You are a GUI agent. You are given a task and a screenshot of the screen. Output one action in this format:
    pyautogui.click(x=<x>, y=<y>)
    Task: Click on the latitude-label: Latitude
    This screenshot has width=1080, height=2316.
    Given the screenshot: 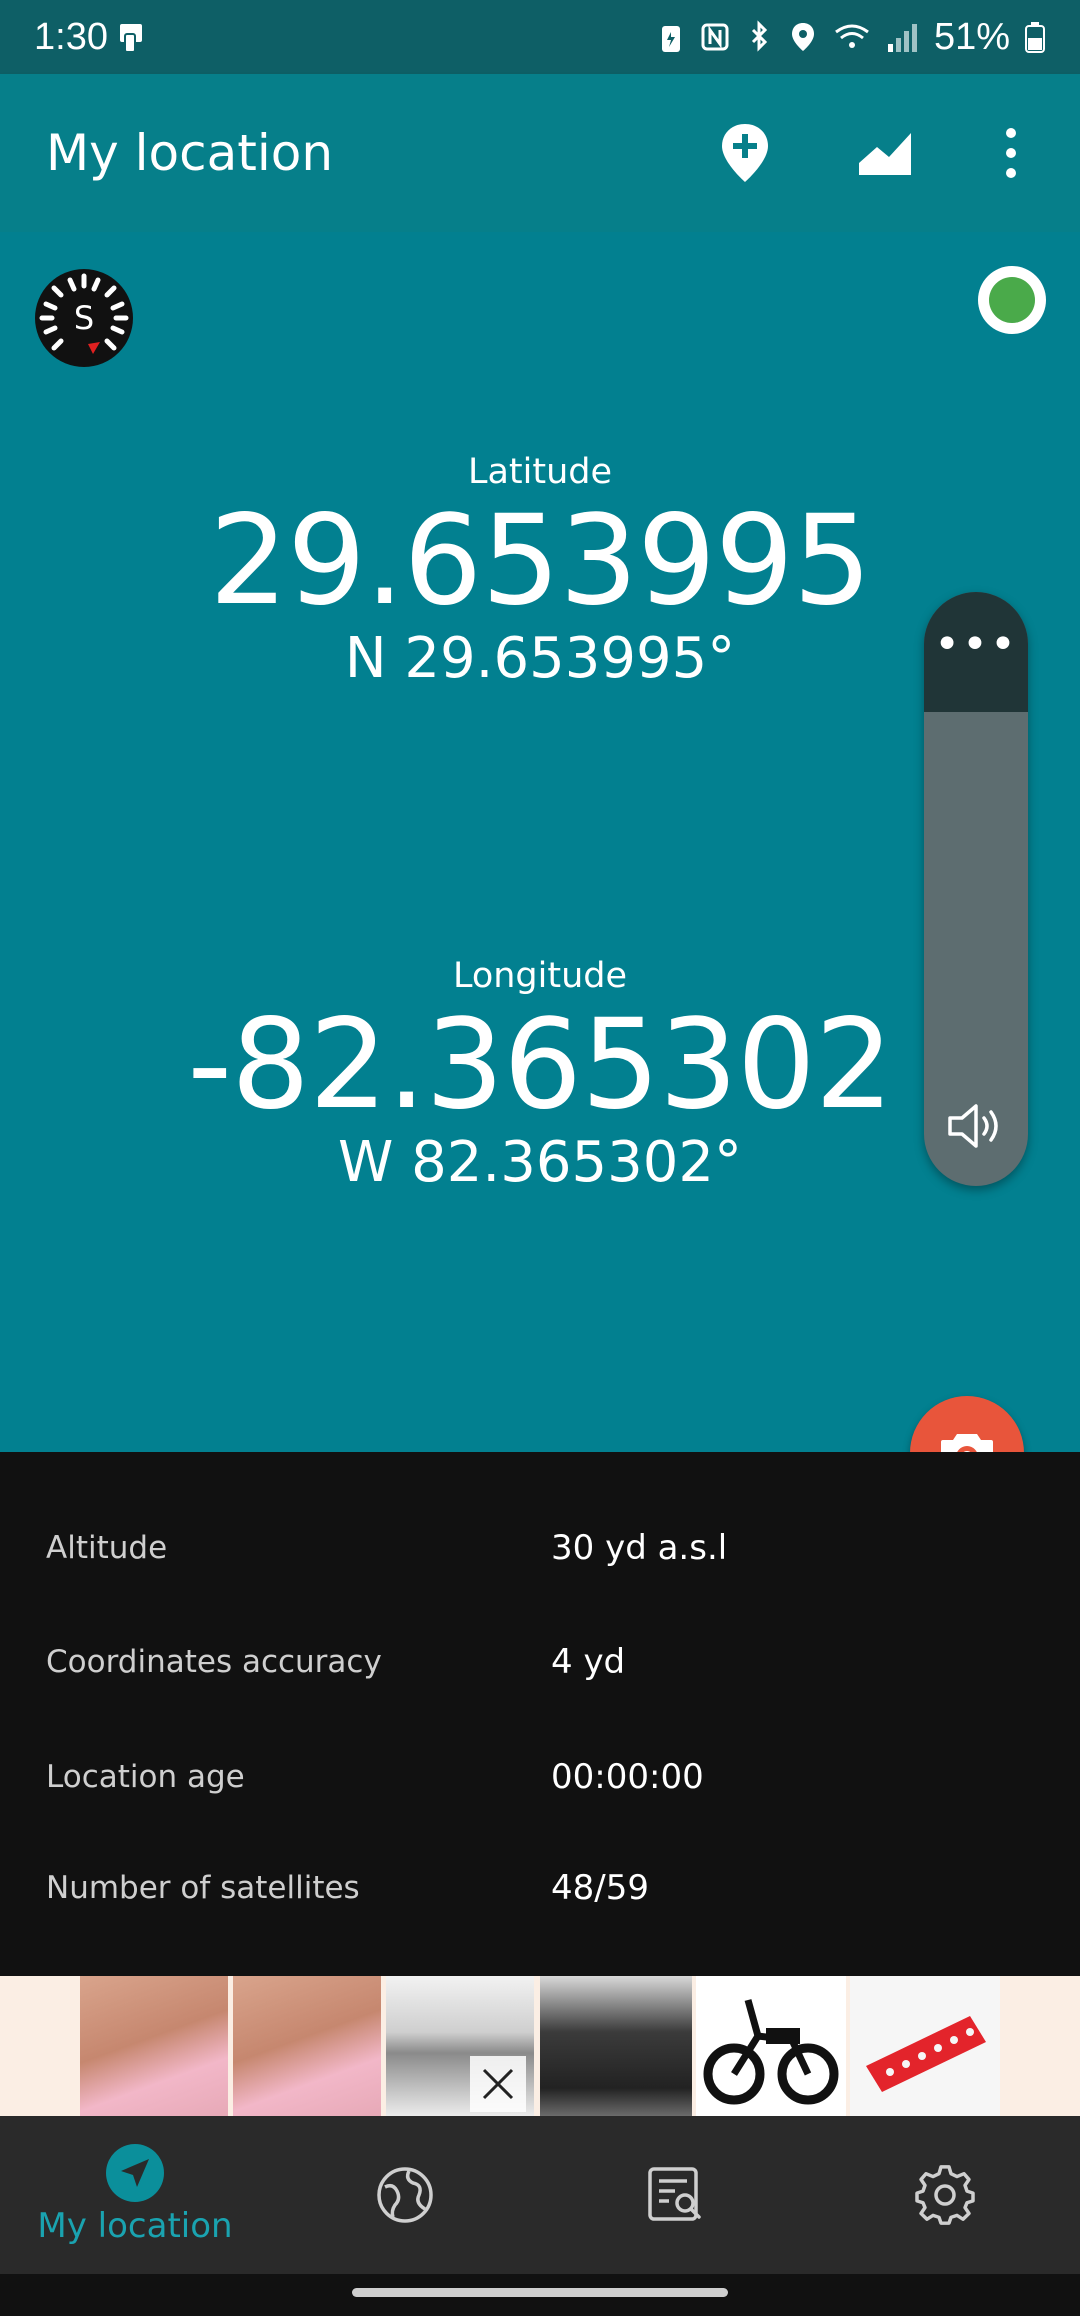 What is the action you would take?
    pyautogui.click(x=540, y=472)
    